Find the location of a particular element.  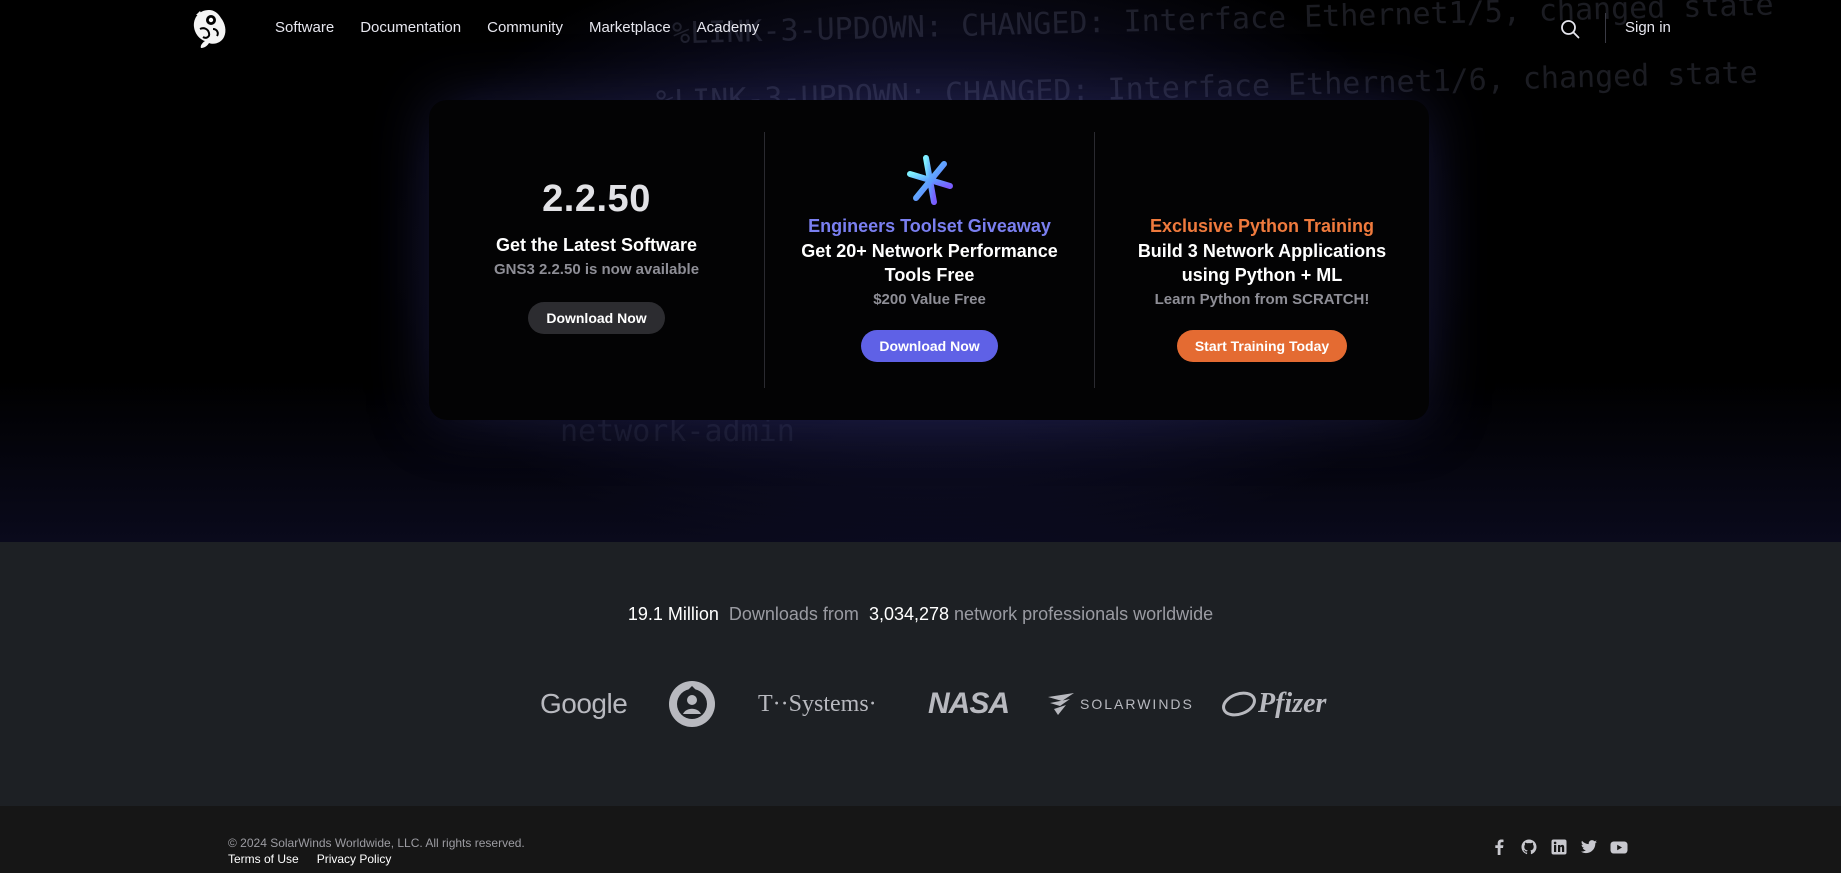

linkedin-icon is located at coordinates (1559, 847).